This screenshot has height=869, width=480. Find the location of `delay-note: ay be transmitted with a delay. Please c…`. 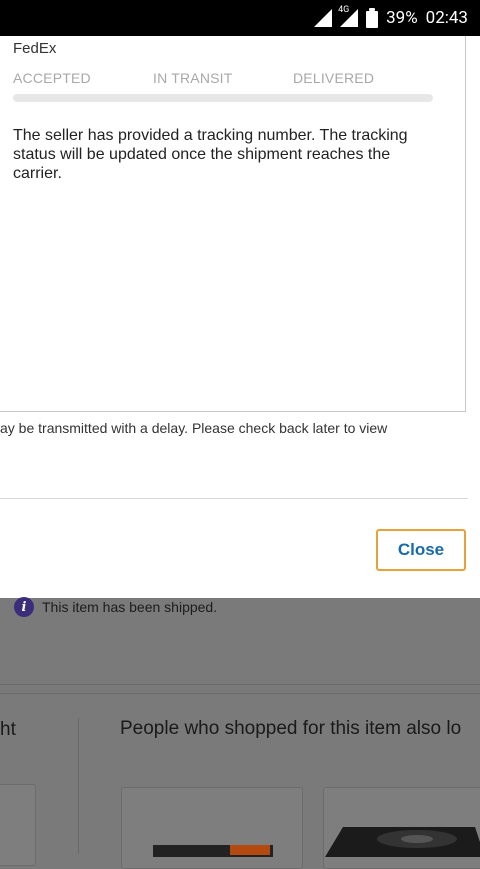

delay-note: ay be transmitted with a delay. Please c… is located at coordinates (194, 428).